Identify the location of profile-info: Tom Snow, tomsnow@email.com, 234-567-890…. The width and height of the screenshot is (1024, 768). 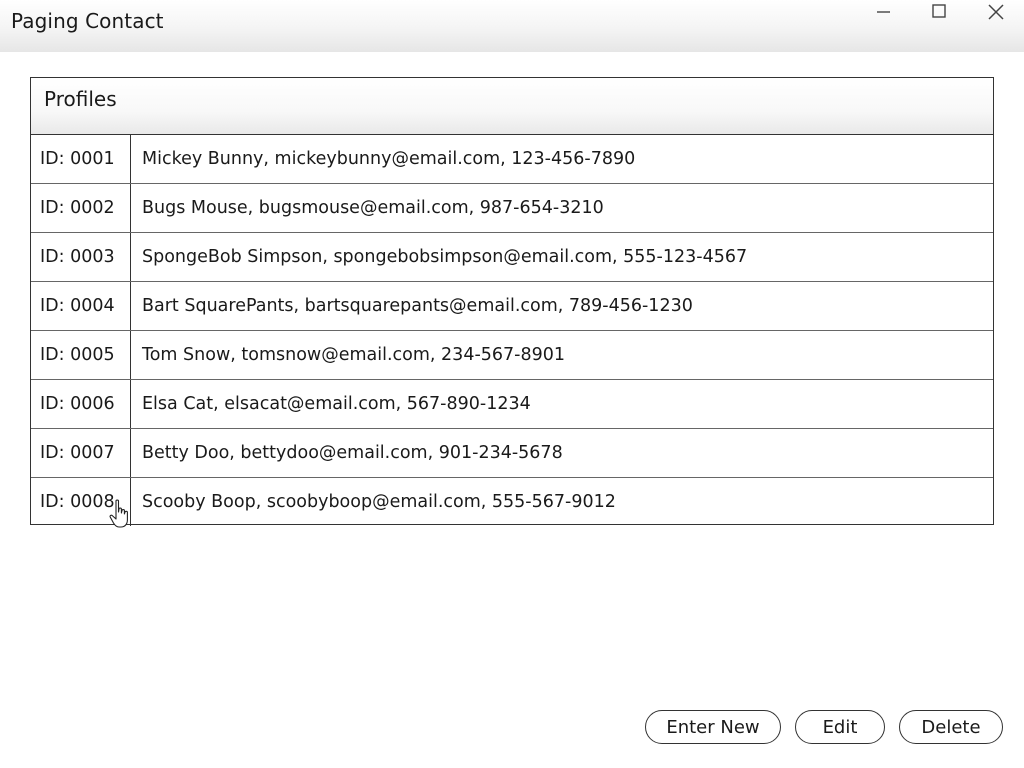
(354, 355).